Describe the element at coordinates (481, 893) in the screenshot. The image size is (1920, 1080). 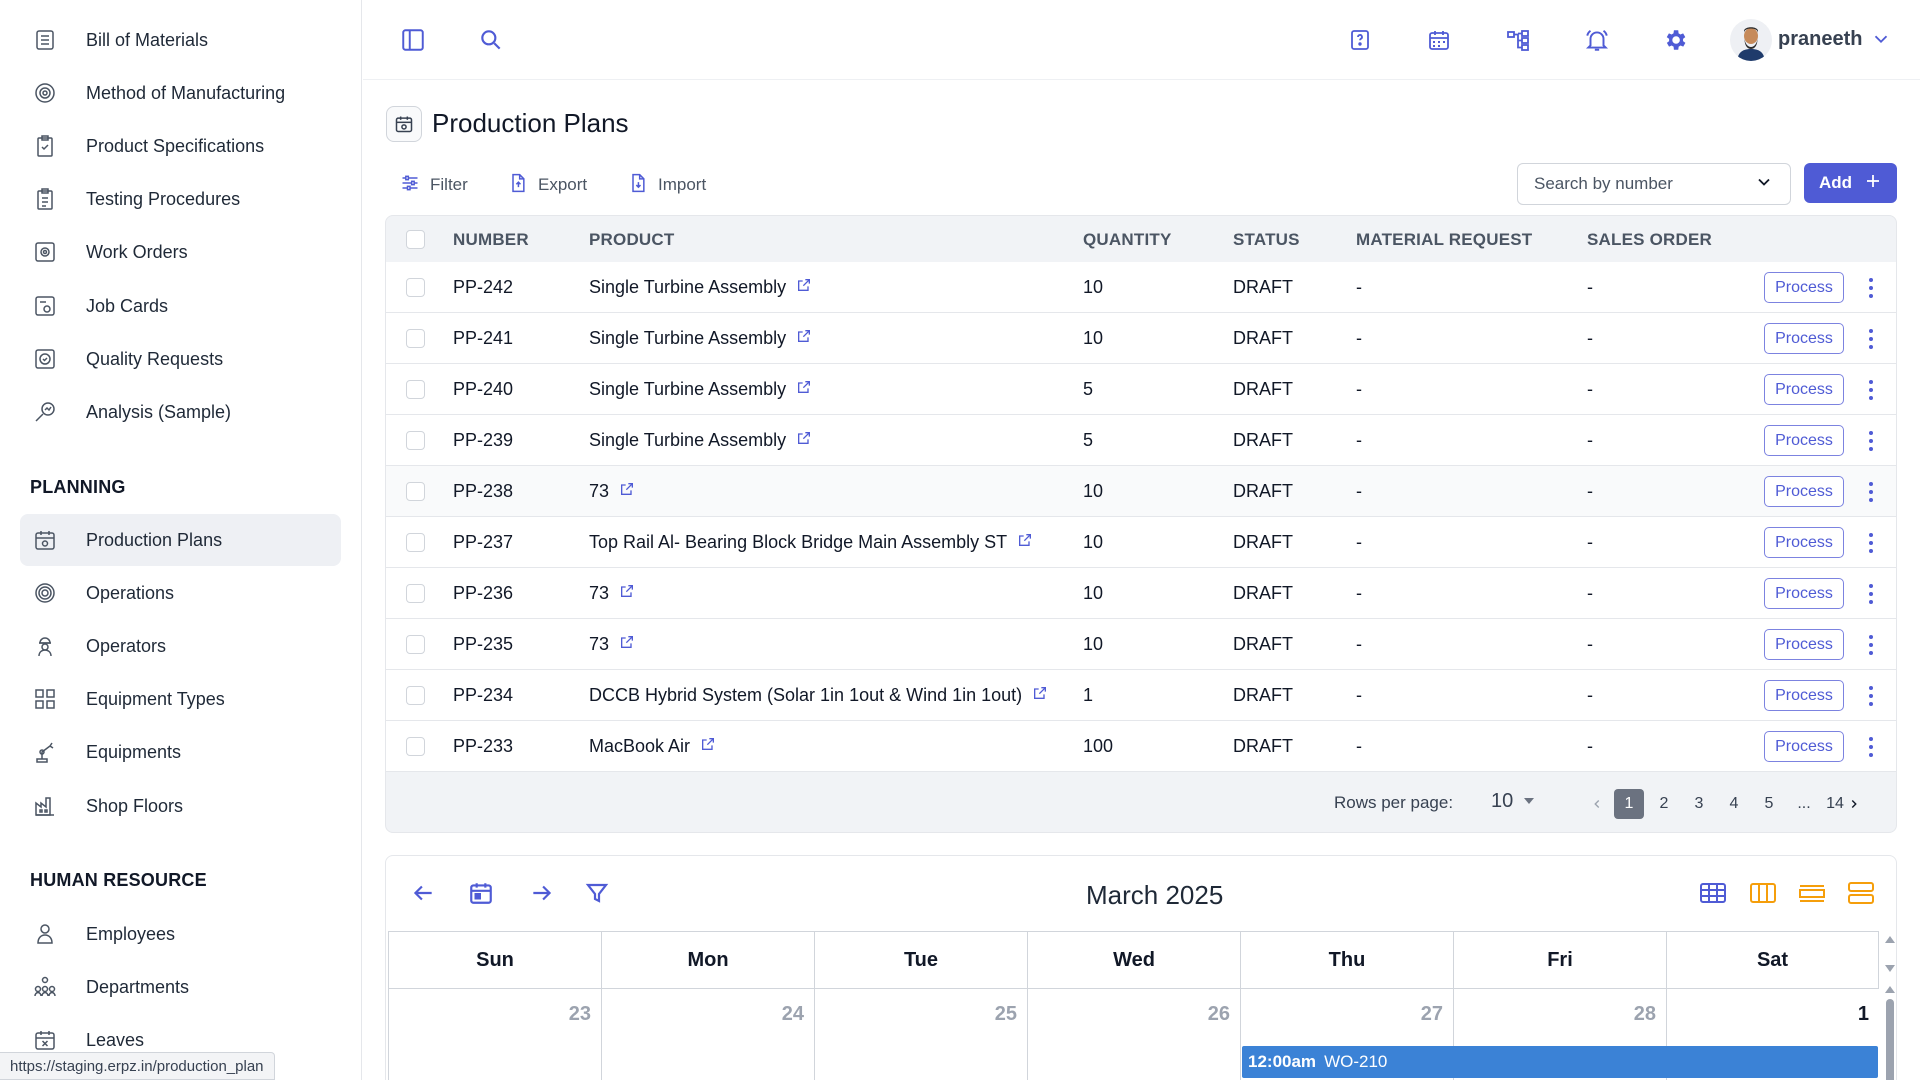
I see `calendar-today-icon` at that location.